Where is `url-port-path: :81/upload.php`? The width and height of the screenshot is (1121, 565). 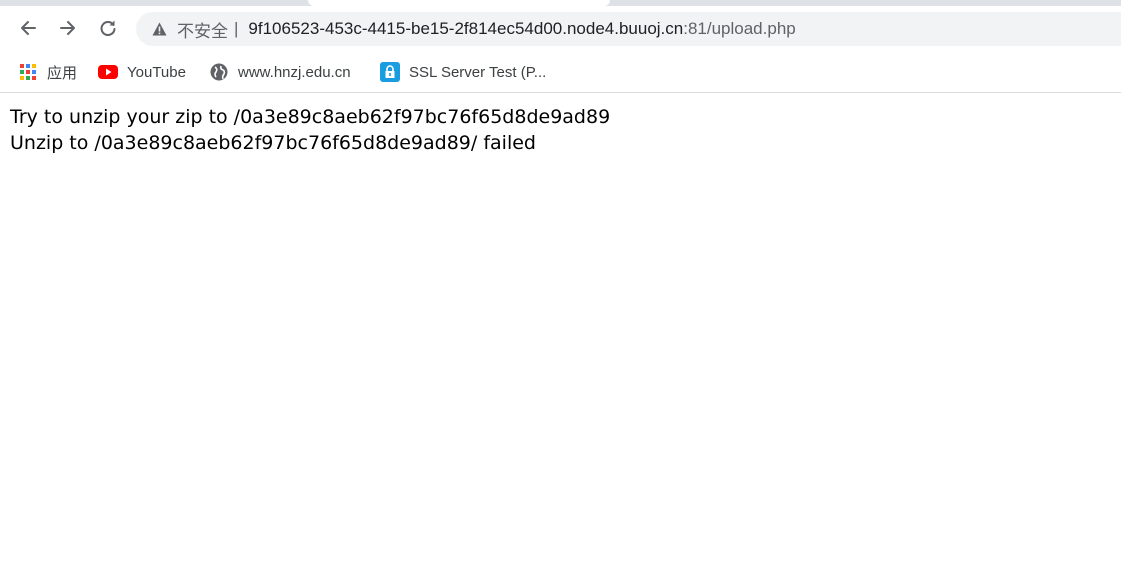 url-port-path: :81/upload.php is located at coordinates (739, 28).